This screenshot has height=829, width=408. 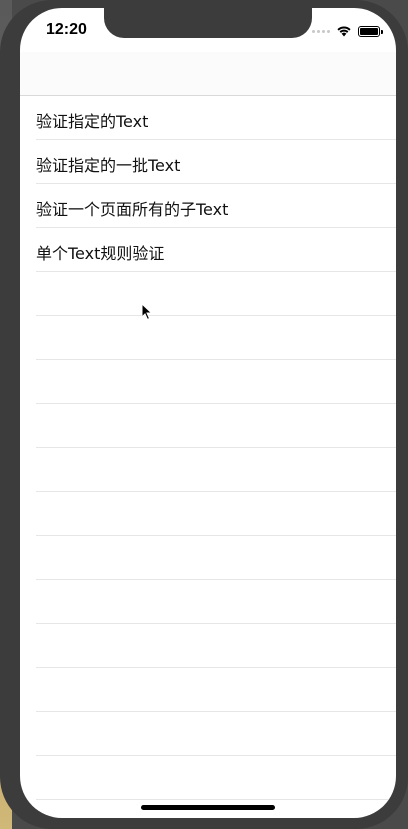 What do you see at coordinates (208, 807) in the screenshot?
I see `home-indicator` at bounding box center [208, 807].